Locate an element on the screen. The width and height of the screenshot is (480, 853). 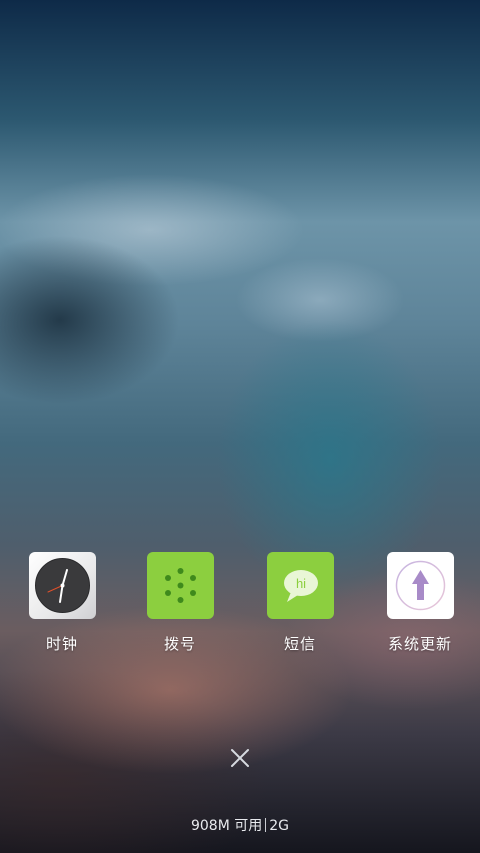
memory-total: 2G is located at coordinates (279, 826).